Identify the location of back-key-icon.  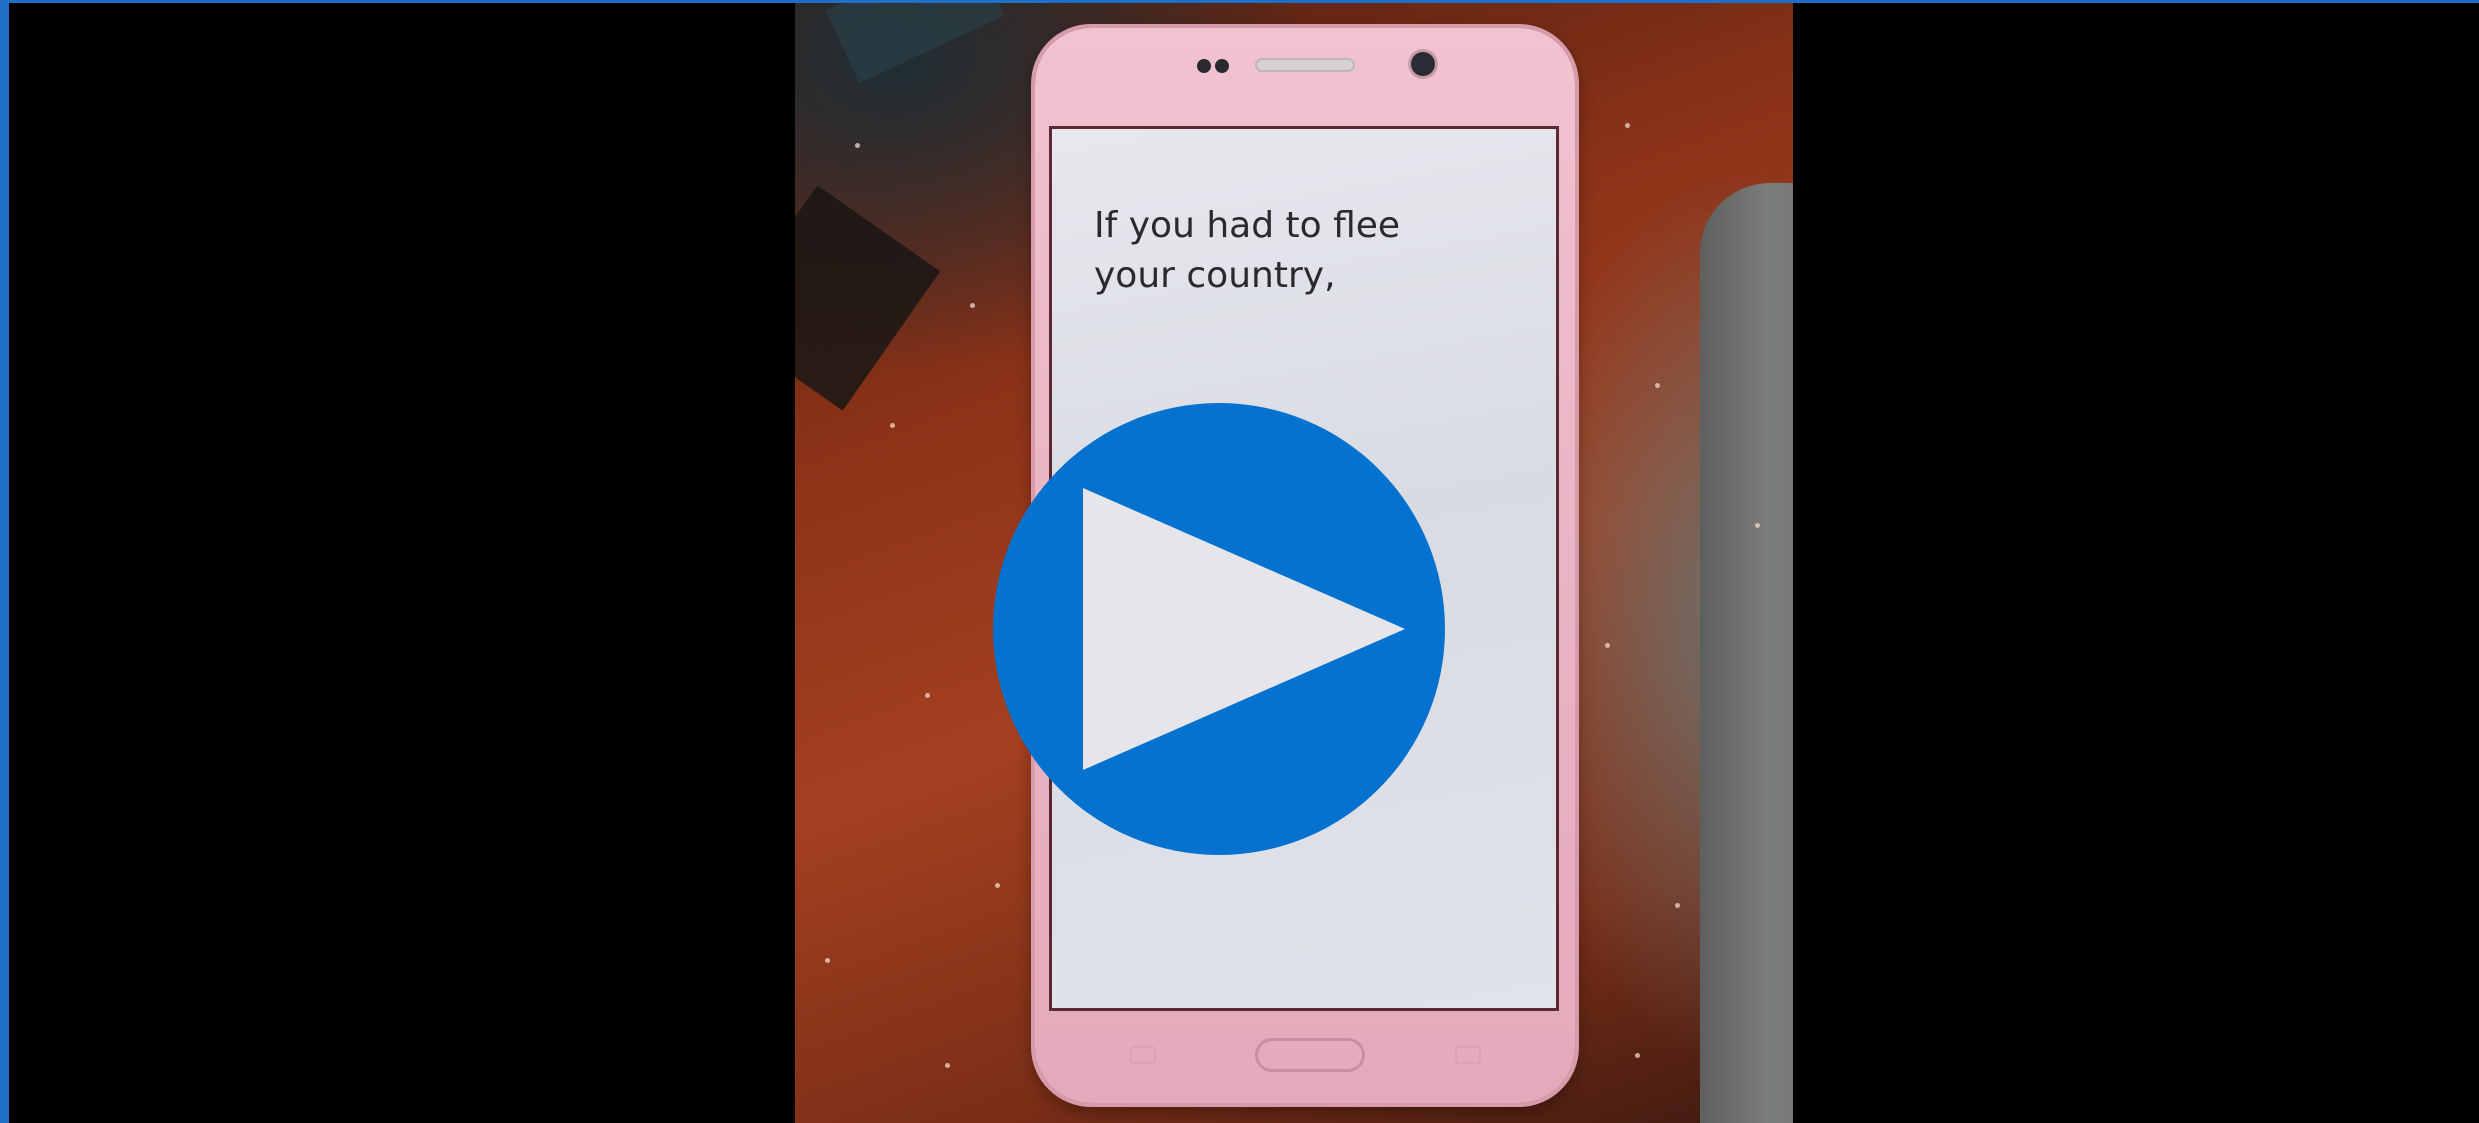
(1143, 1055).